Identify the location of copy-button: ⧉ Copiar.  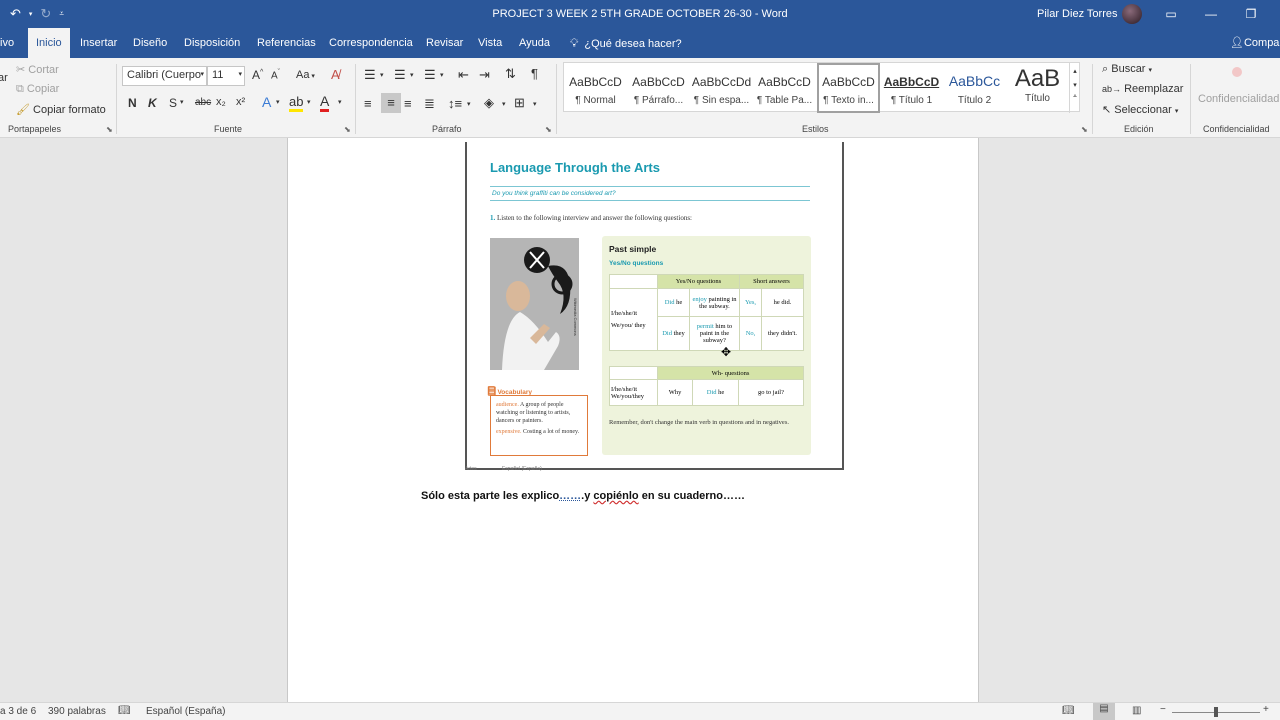
(37, 89).